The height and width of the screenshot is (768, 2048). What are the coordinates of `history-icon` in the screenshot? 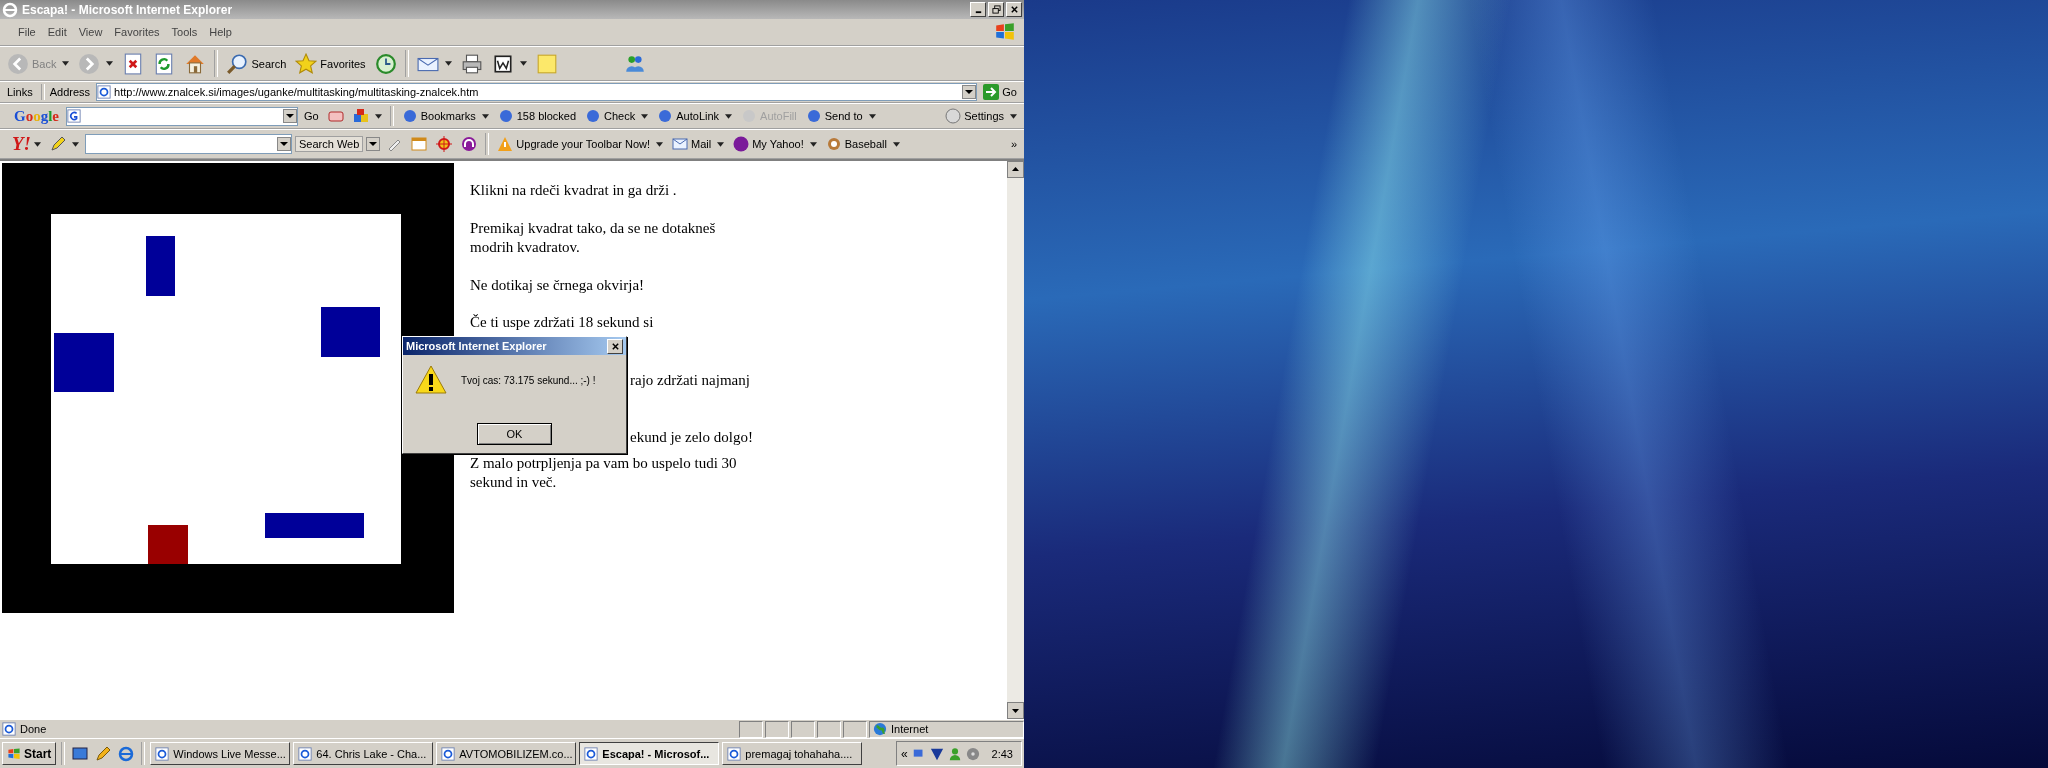 It's located at (385, 63).